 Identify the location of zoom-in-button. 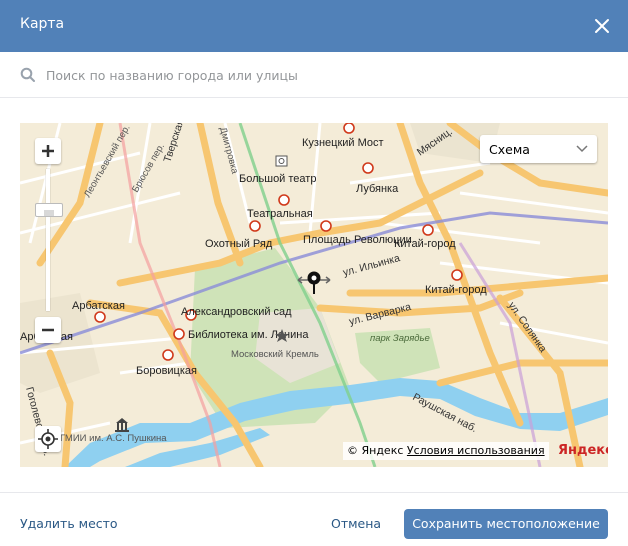
(48, 151).